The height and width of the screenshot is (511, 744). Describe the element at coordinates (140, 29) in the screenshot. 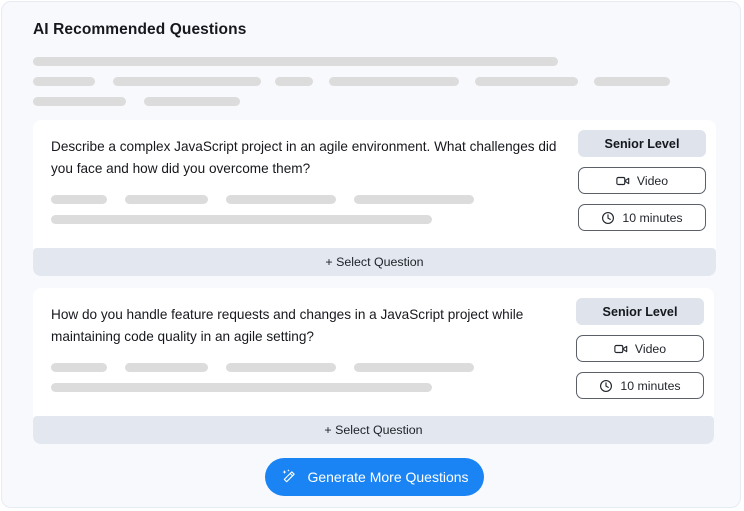

I see `page-title: AI Recommended Questions` at that location.